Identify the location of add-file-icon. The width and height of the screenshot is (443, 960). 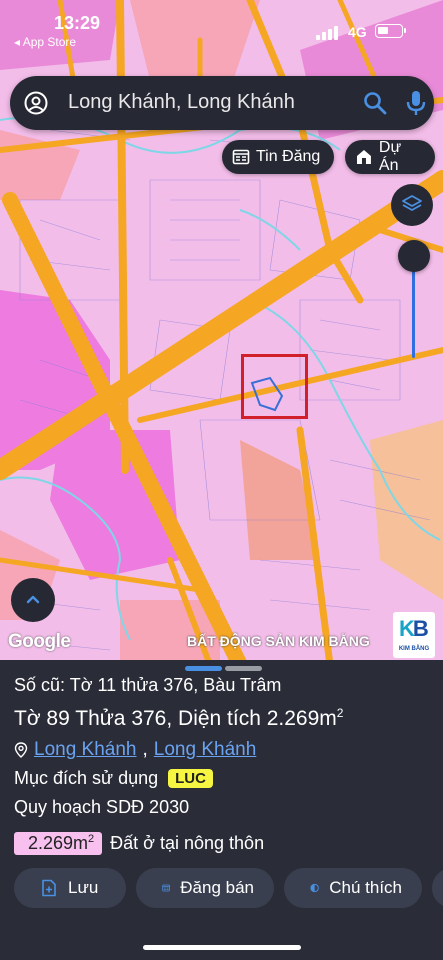
(49, 888).